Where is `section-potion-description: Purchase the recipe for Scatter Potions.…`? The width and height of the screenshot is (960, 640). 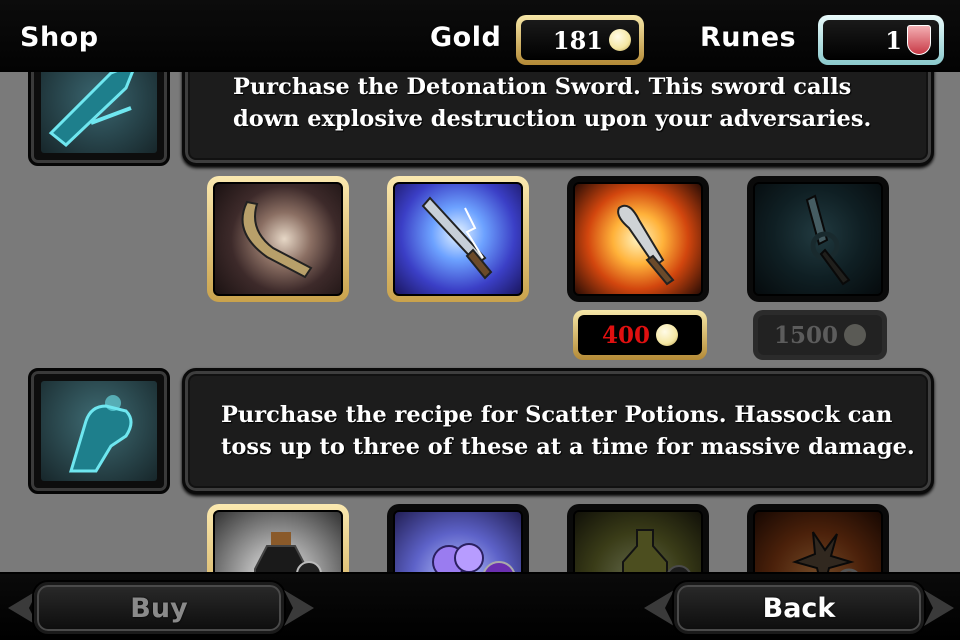
section-potion-description: Purchase the recipe for Scatter Potions.… is located at coordinates (568, 431).